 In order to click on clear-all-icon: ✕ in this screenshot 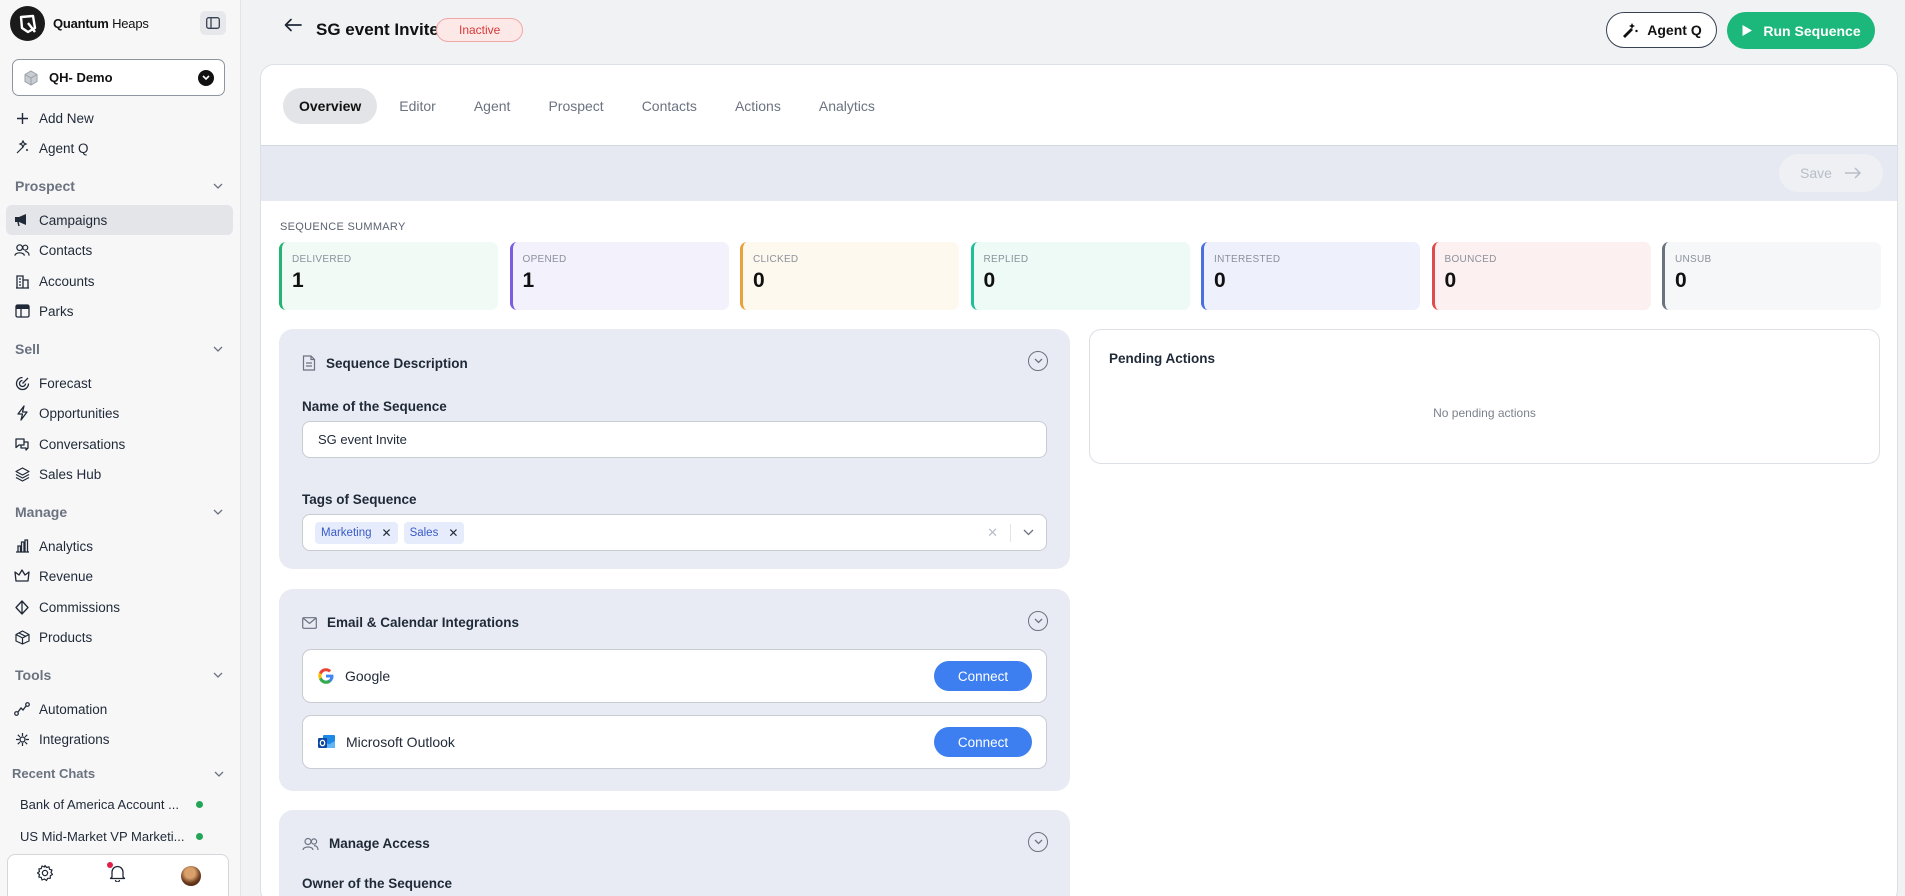, I will do `click(992, 533)`.